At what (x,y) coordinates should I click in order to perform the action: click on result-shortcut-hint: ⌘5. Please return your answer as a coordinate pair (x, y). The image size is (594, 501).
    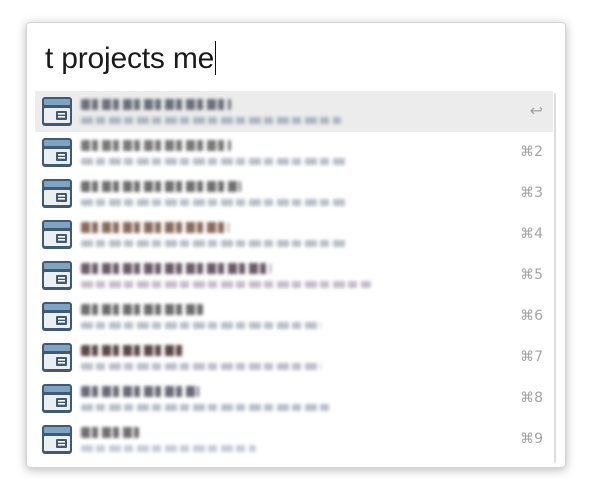
    Looking at the image, I should click on (531, 275).